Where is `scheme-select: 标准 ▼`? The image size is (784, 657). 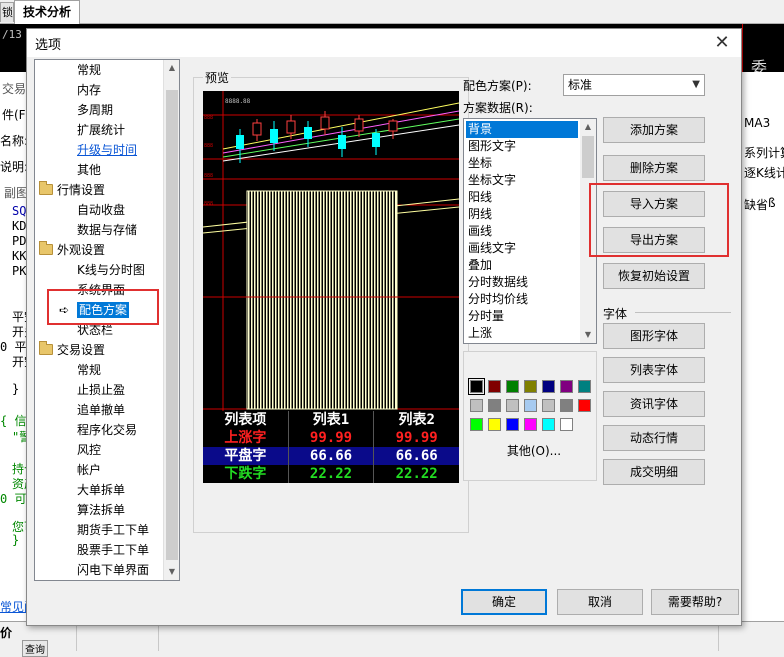 scheme-select: 标准 ▼ is located at coordinates (634, 85).